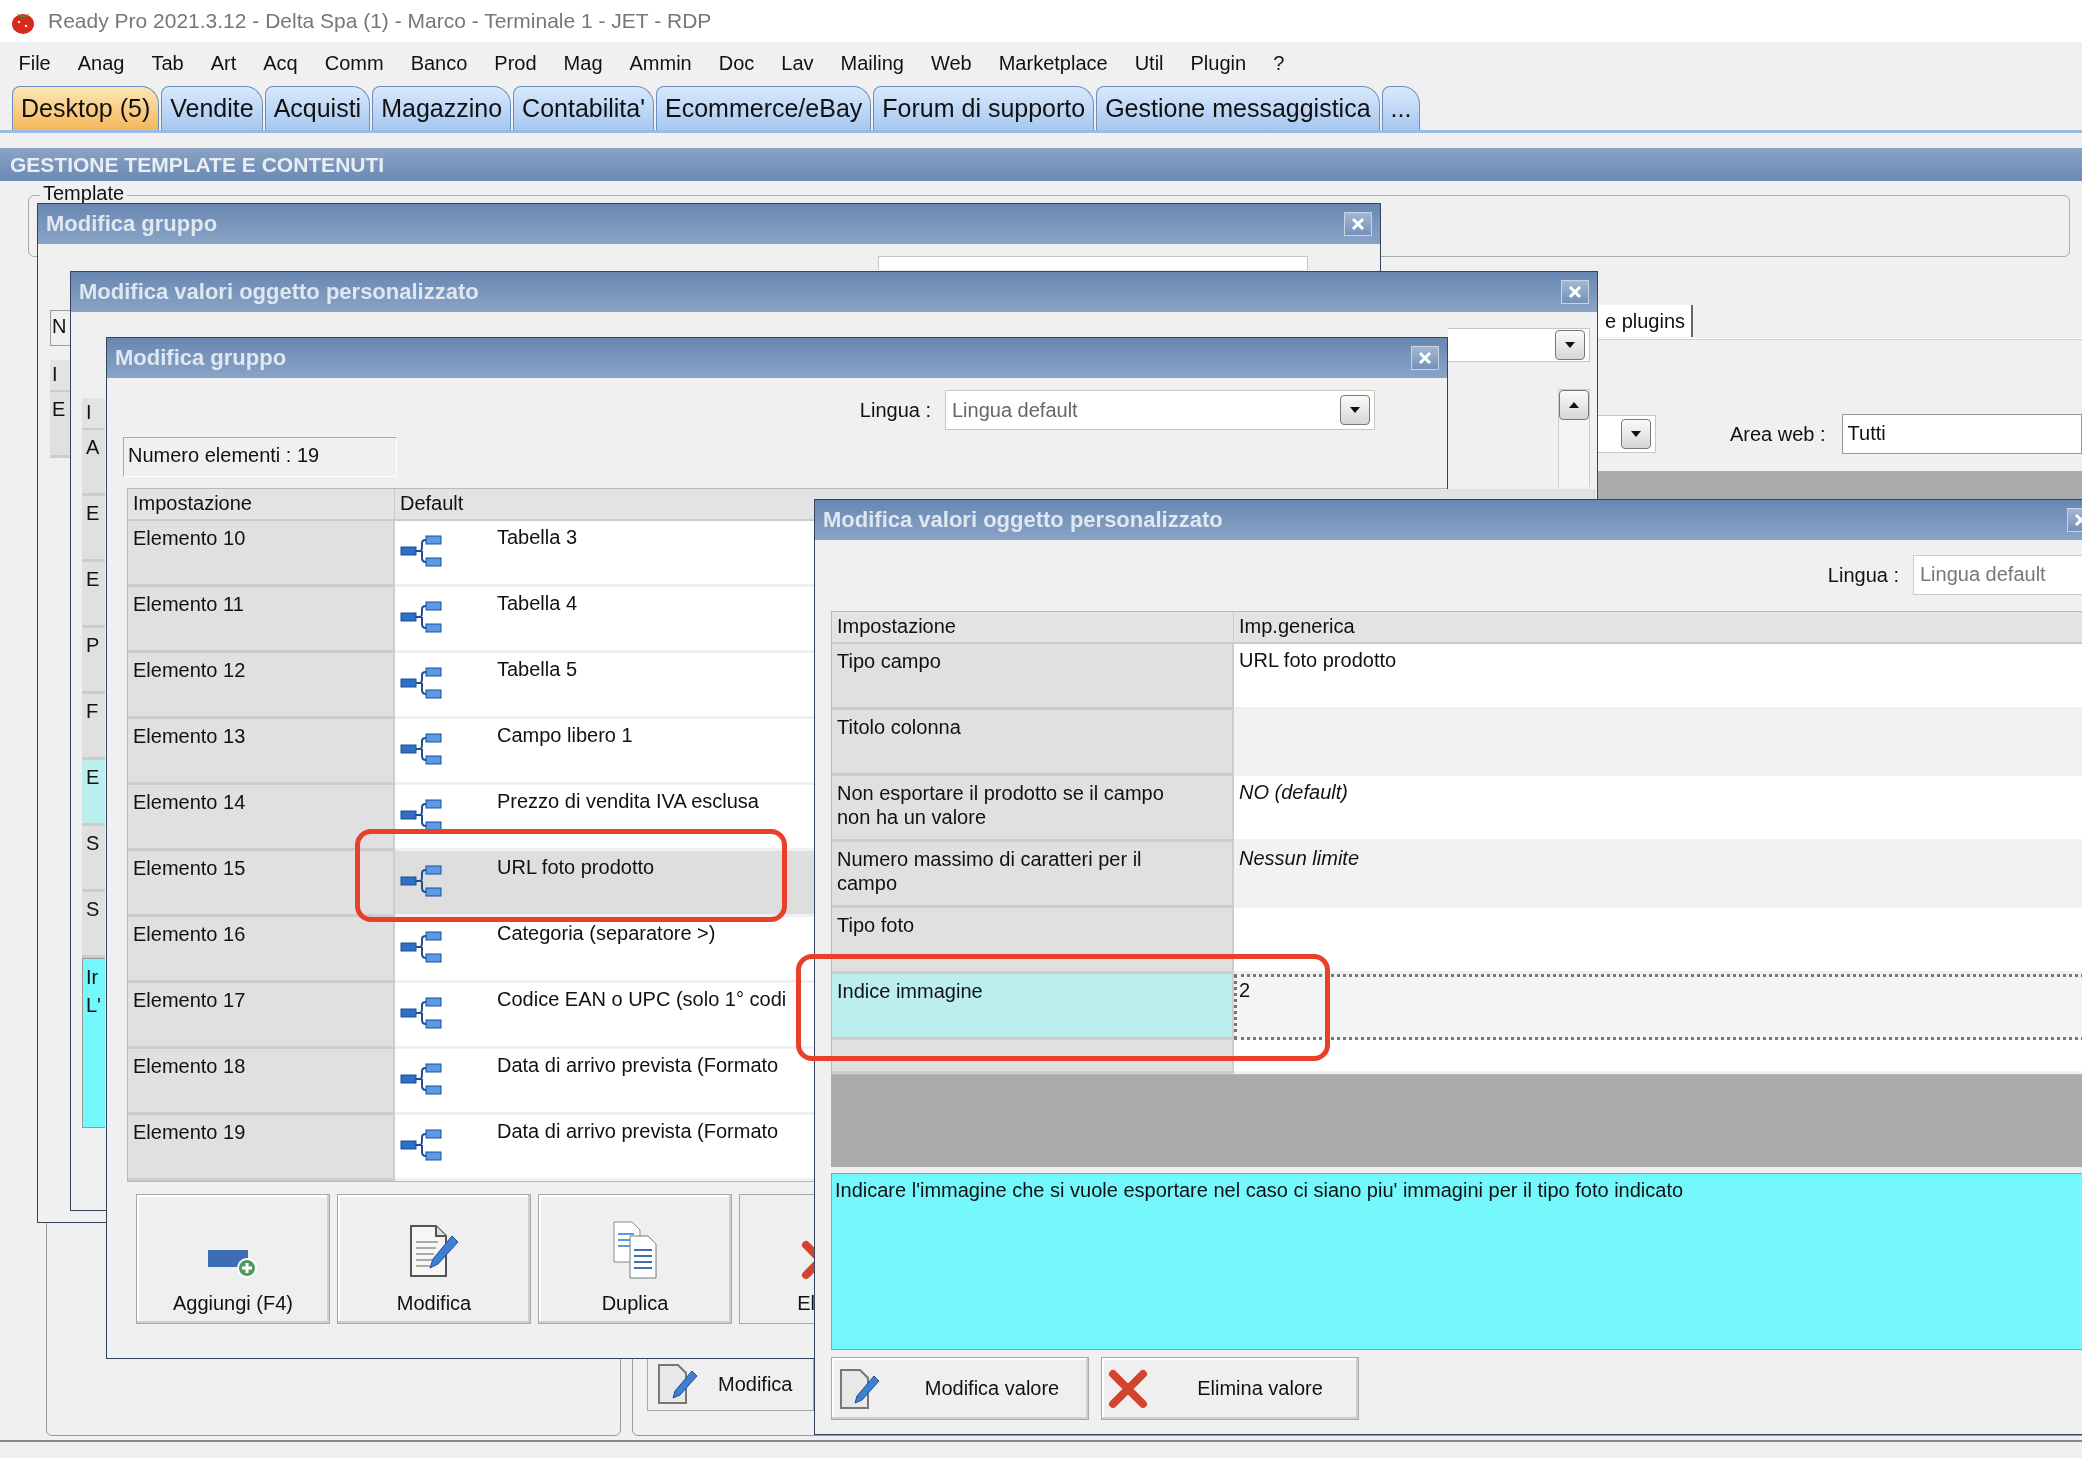 This screenshot has width=2082, height=1458. I want to click on number-field: N, so click(60, 328).